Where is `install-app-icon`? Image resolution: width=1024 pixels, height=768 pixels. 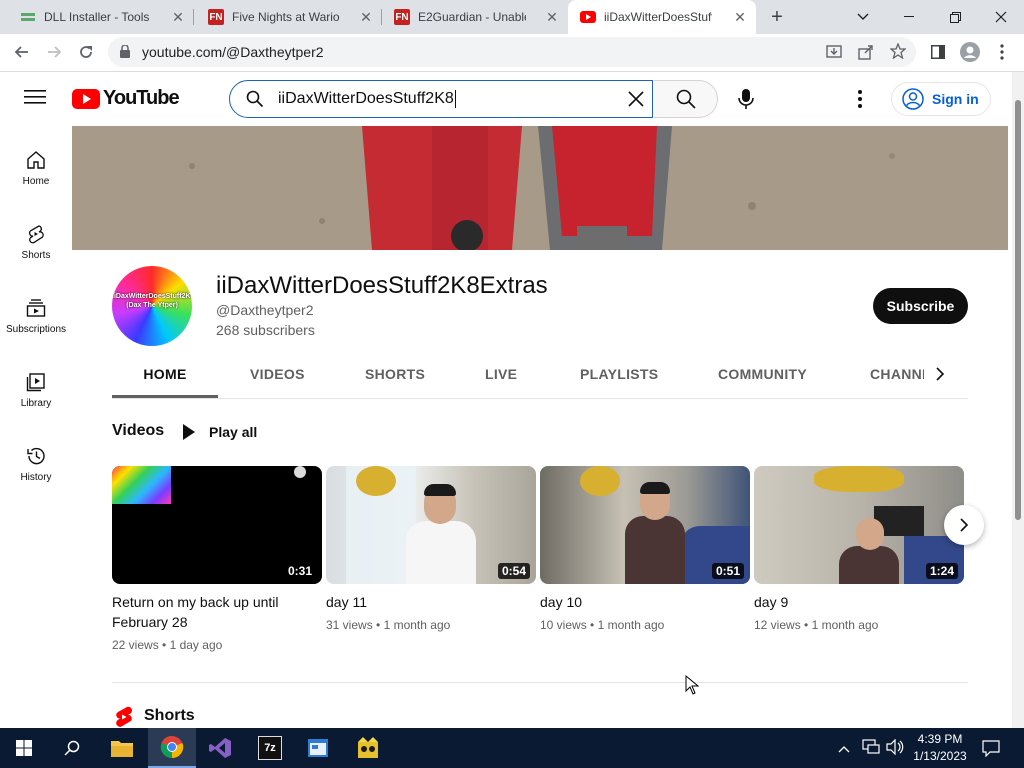
install-app-icon is located at coordinates (834, 54).